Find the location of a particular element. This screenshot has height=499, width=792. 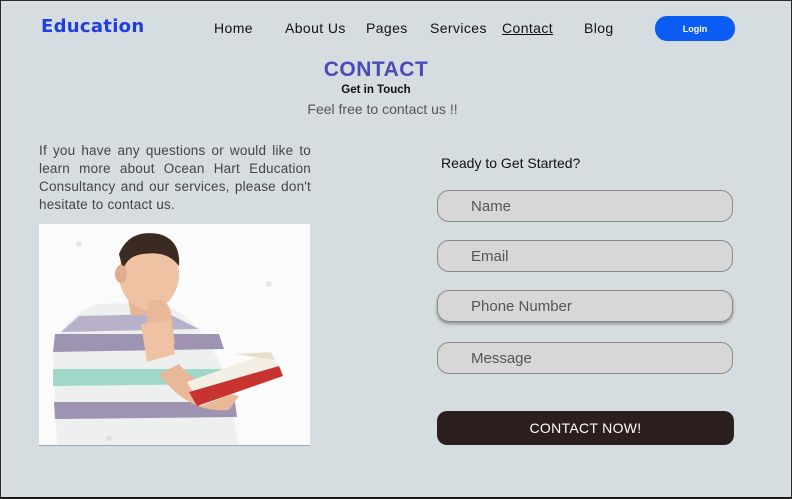

page-subtitle: Get in Touch is located at coordinates (376, 90).